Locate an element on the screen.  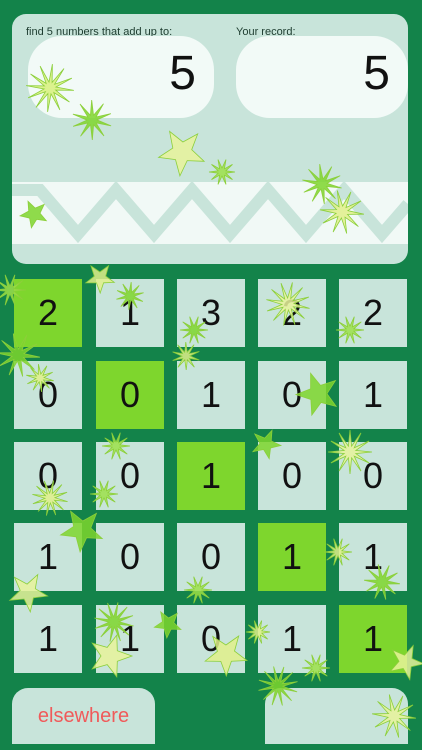
number-tile: 3 is located at coordinates (211, 313).